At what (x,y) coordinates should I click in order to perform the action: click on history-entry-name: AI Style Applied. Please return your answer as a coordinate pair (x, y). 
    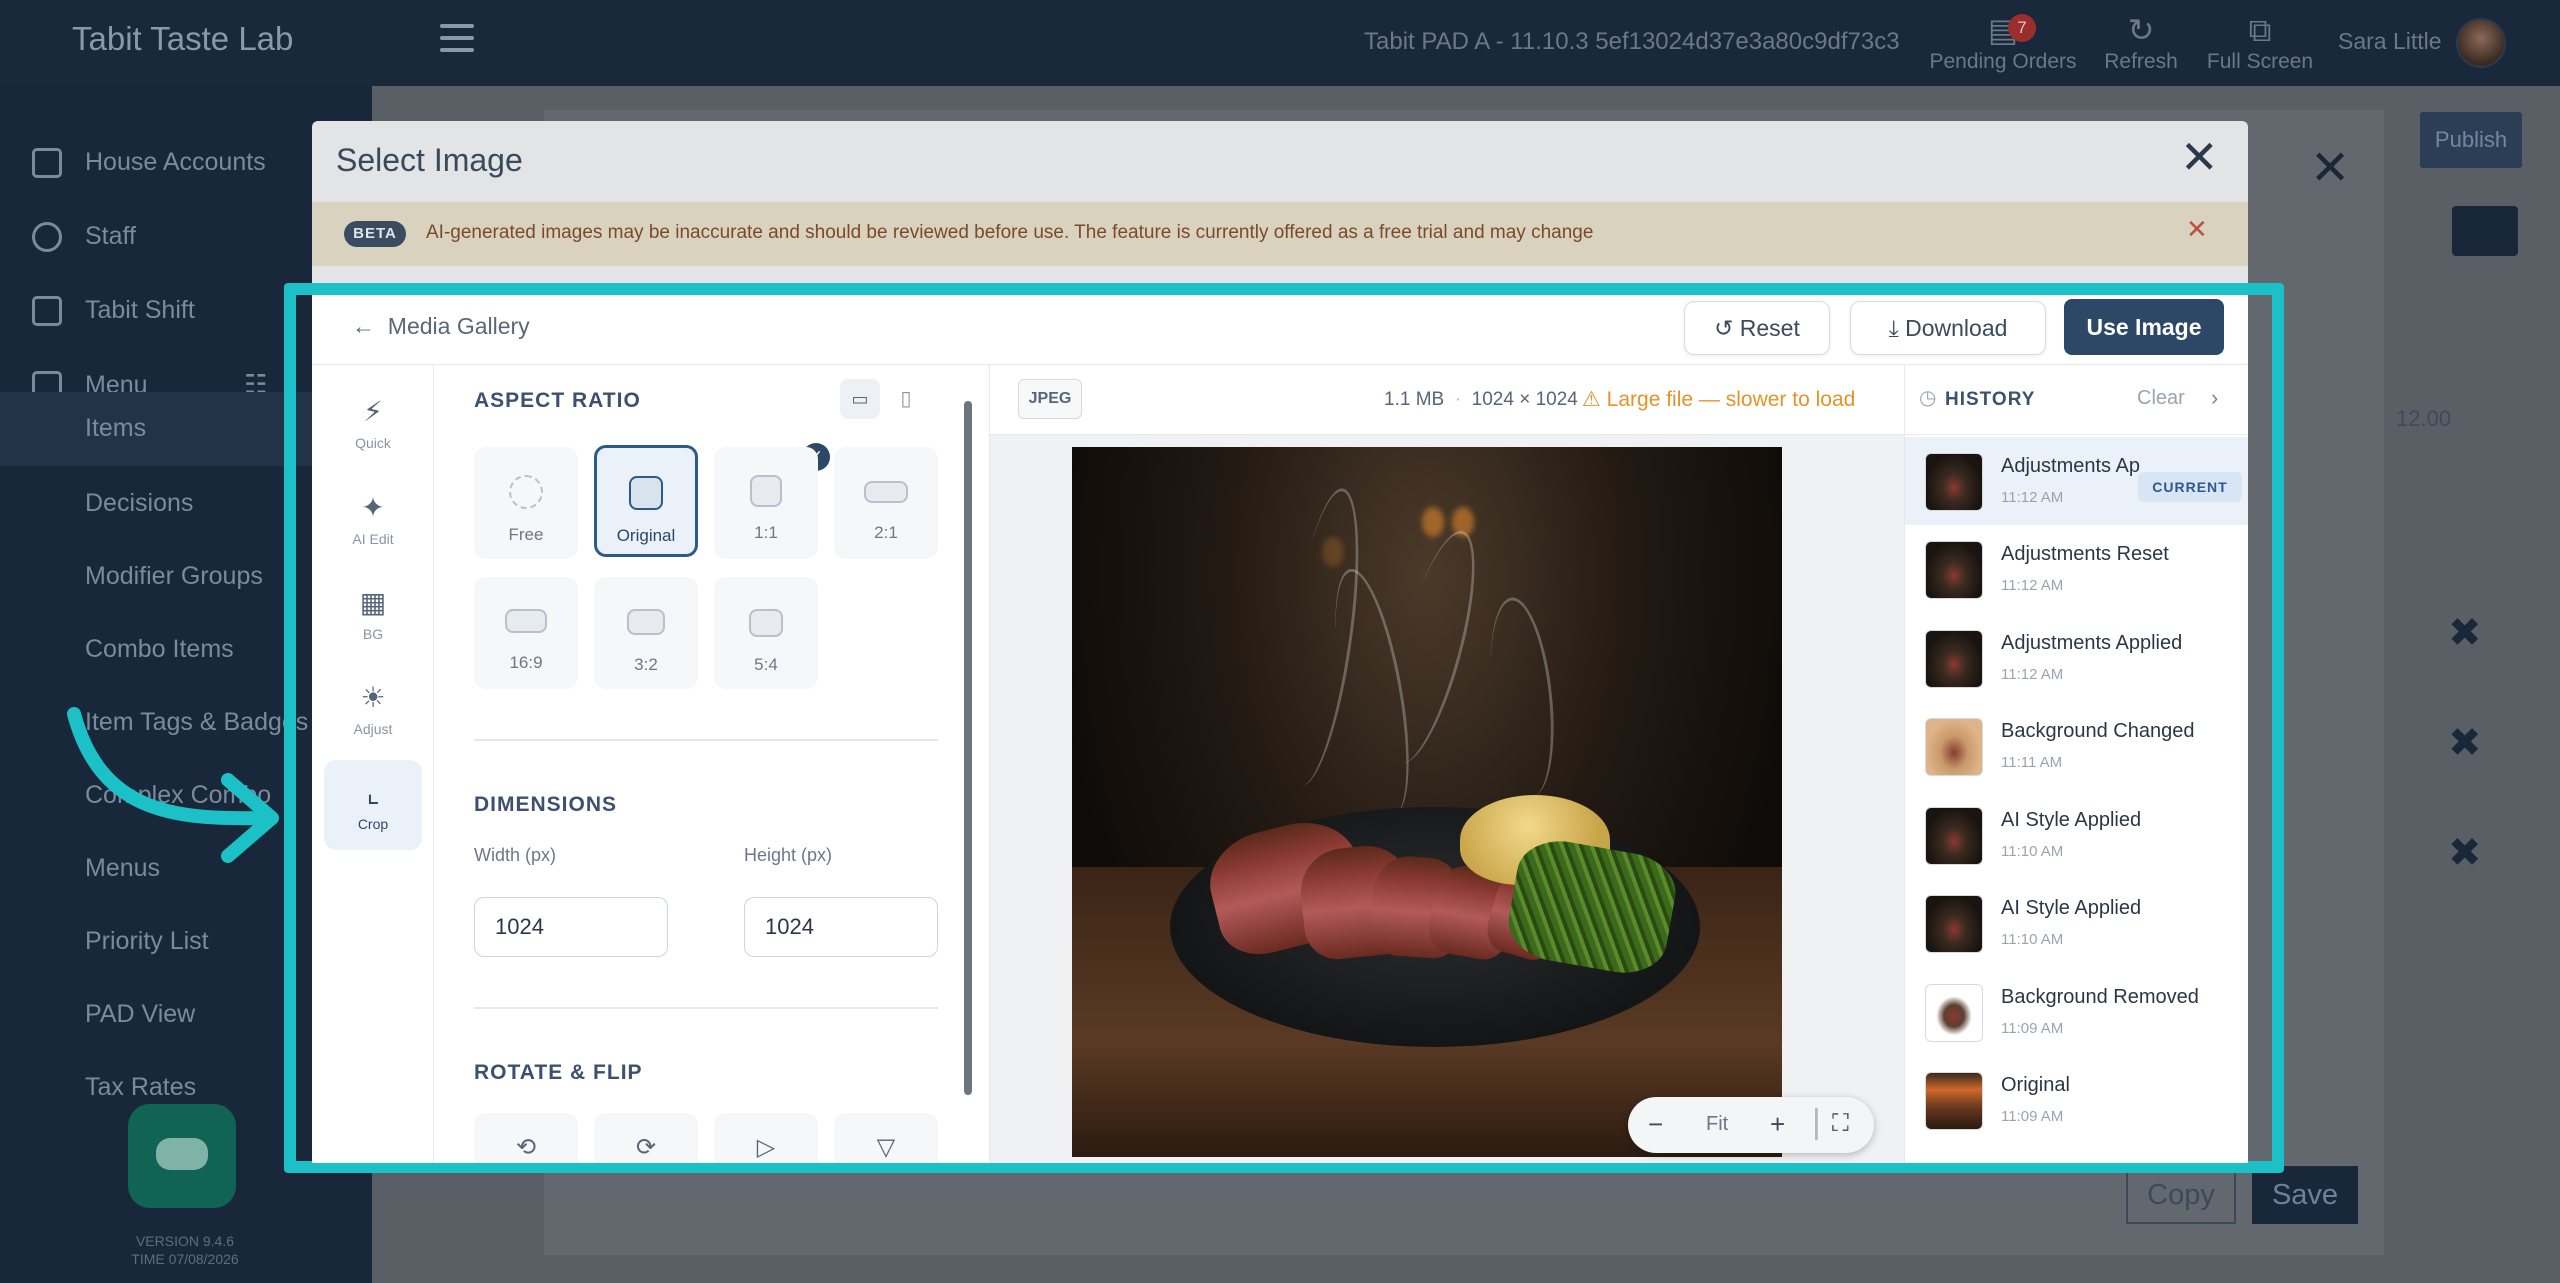
    Looking at the image, I should click on (2071, 908).